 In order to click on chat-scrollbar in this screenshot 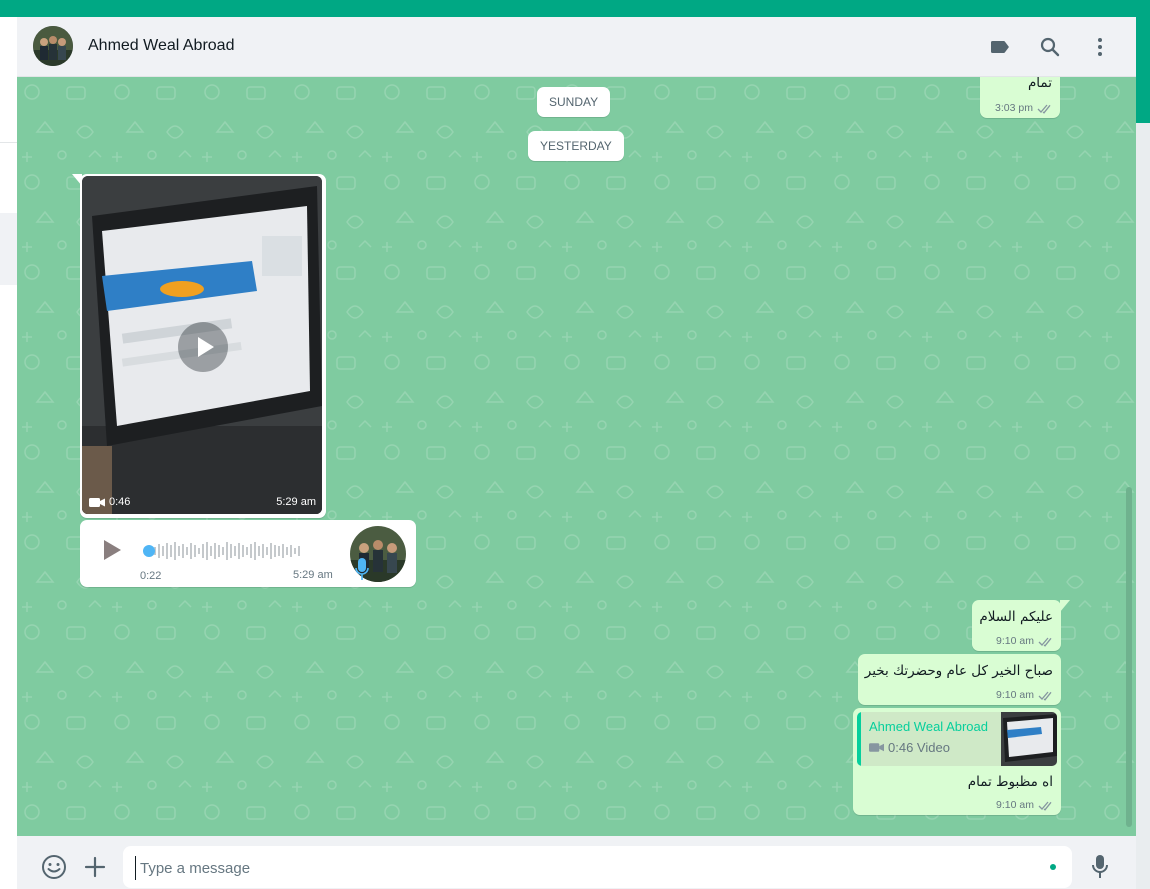, I will do `click(1129, 657)`.